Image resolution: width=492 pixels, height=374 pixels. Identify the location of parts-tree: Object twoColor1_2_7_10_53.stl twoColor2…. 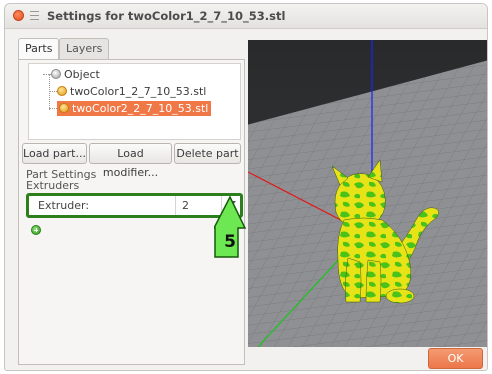
(134, 101).